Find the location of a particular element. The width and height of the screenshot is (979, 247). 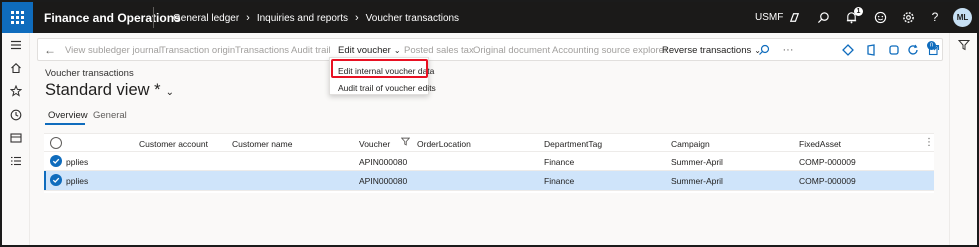

open-new-window-icon is located at coordinates (934, 50).